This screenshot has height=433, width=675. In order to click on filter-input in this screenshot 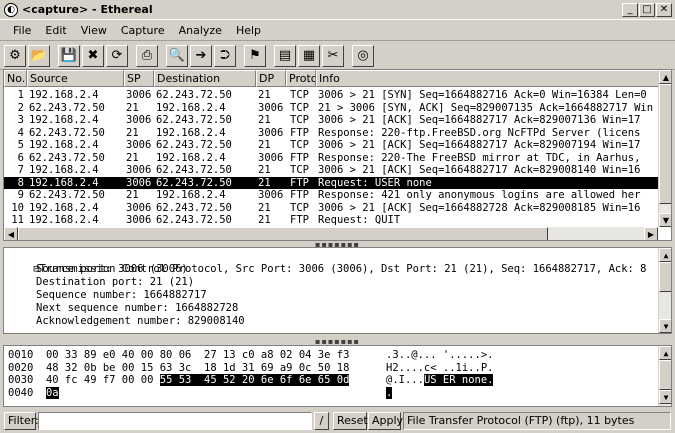, I will do `click(175, 420)`.